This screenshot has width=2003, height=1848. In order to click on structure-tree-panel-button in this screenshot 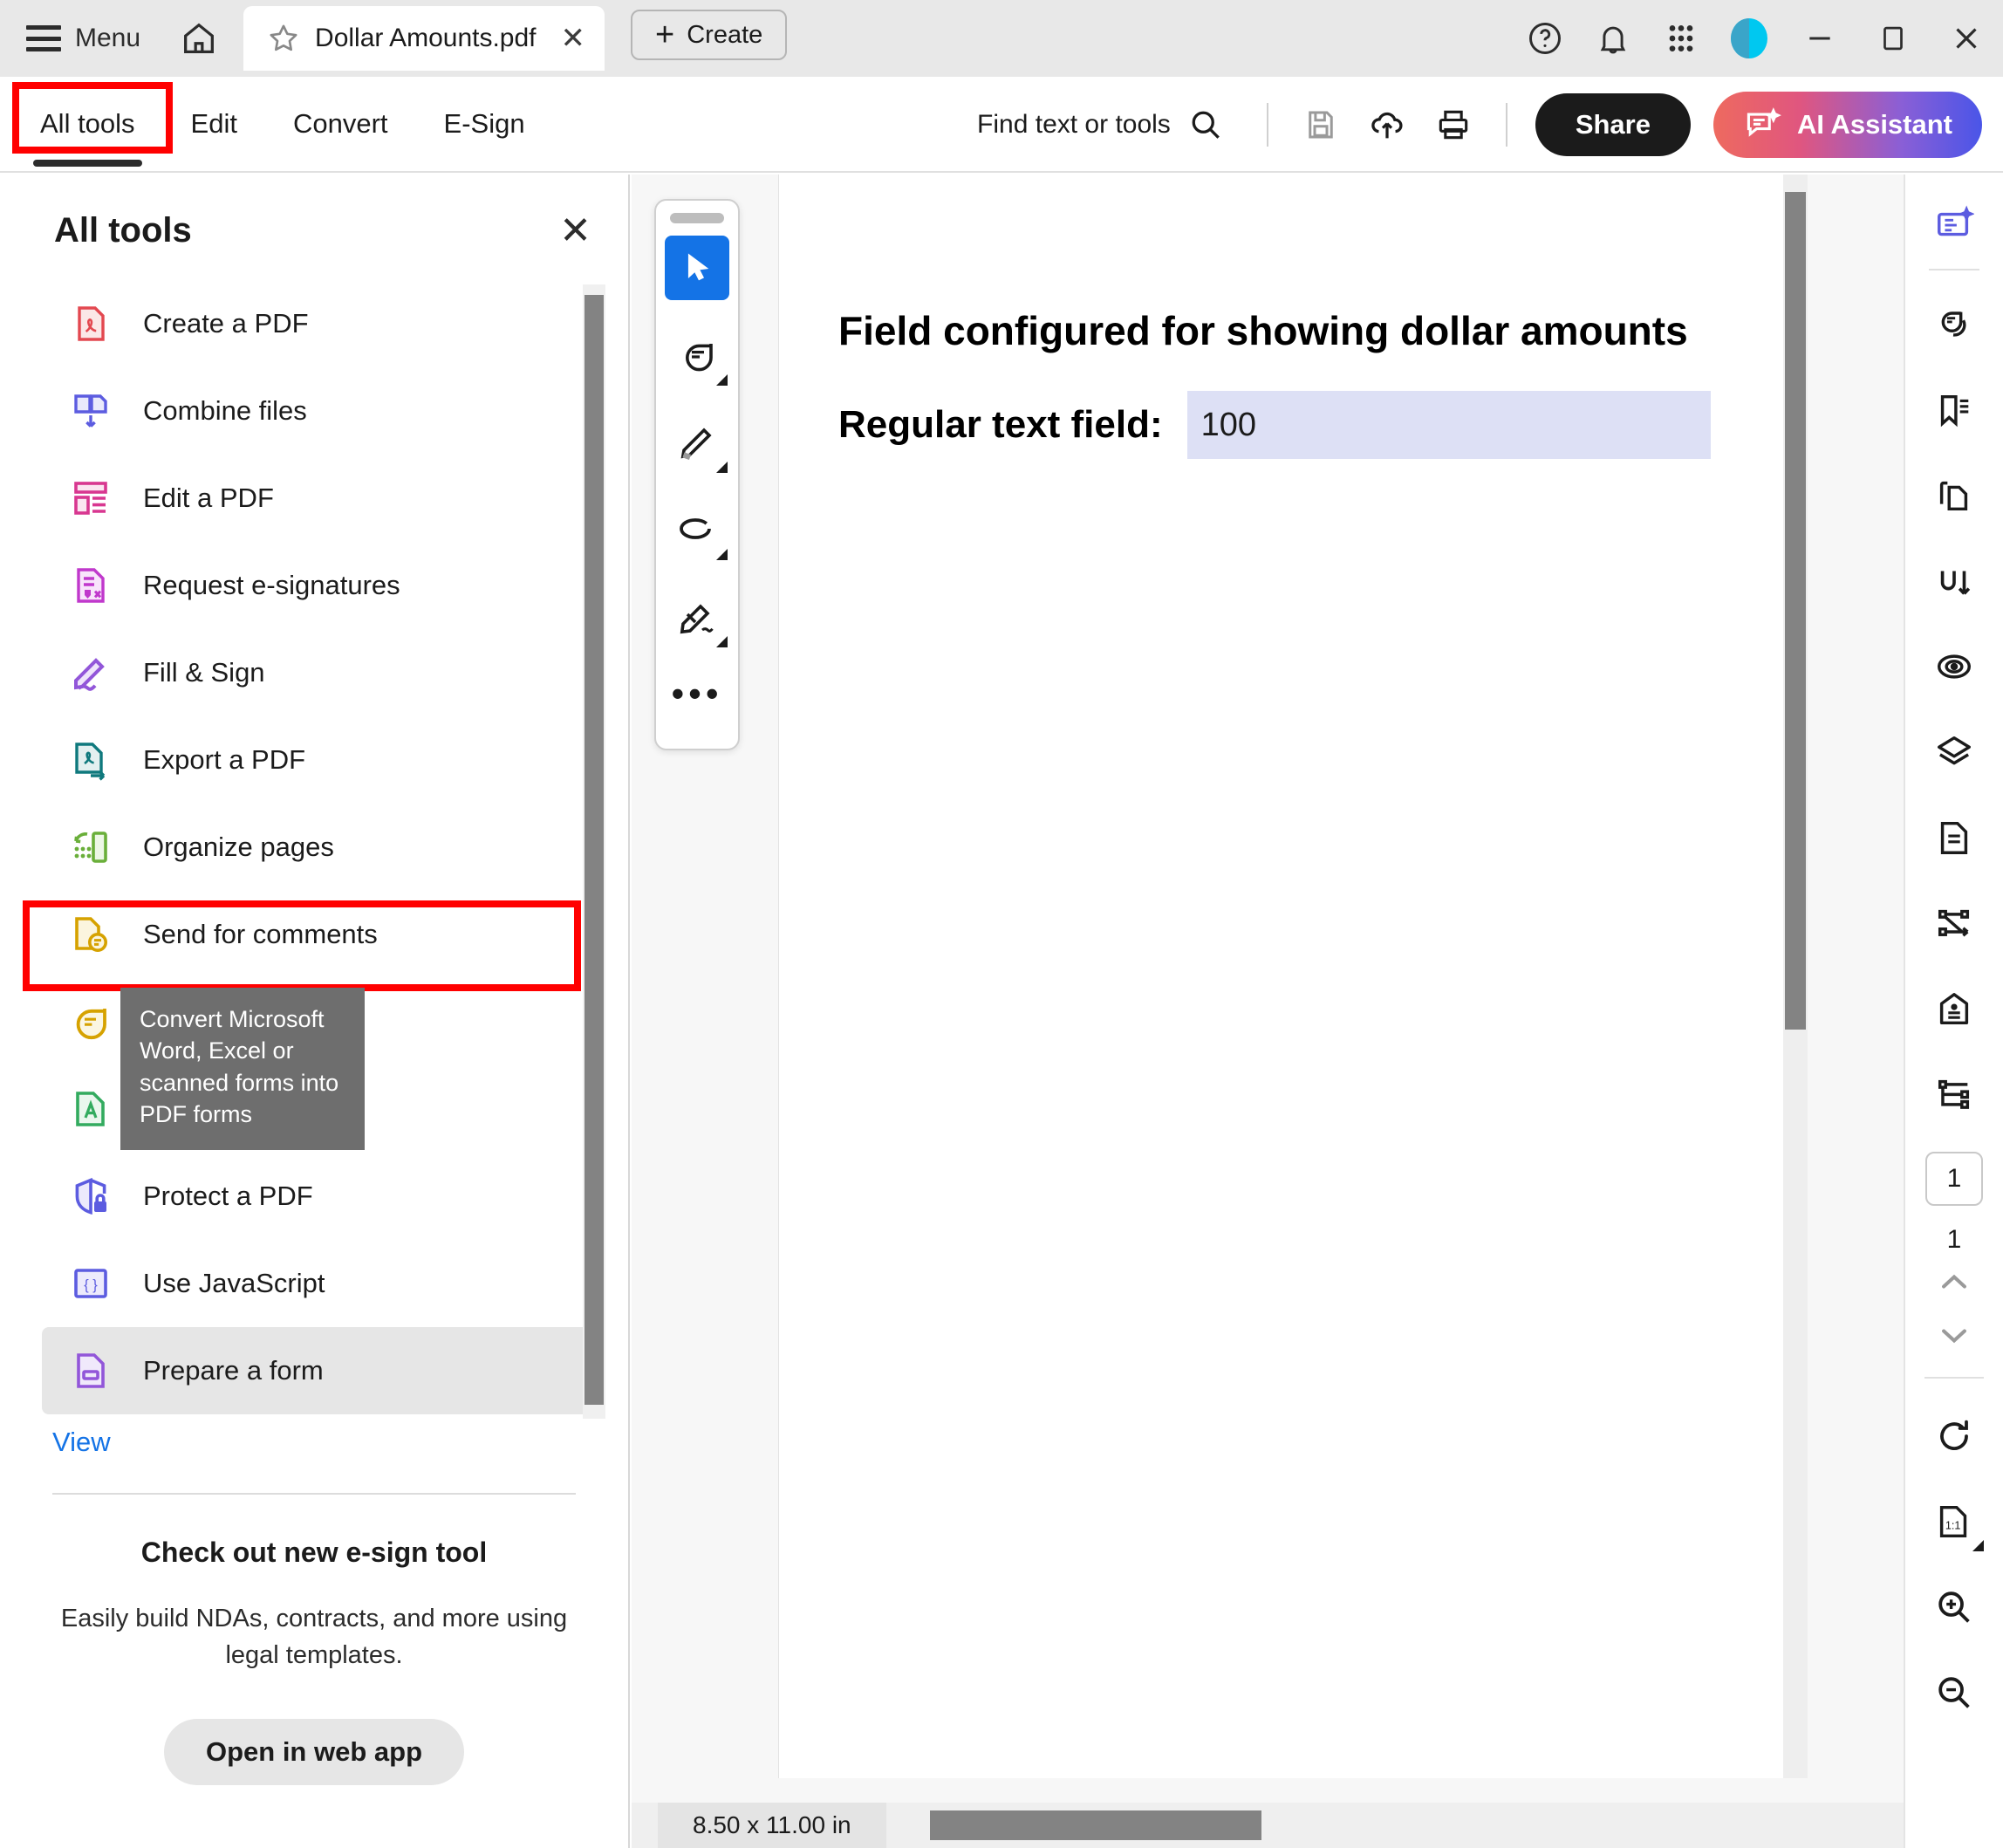, I will do `click(1954, 1094)`.